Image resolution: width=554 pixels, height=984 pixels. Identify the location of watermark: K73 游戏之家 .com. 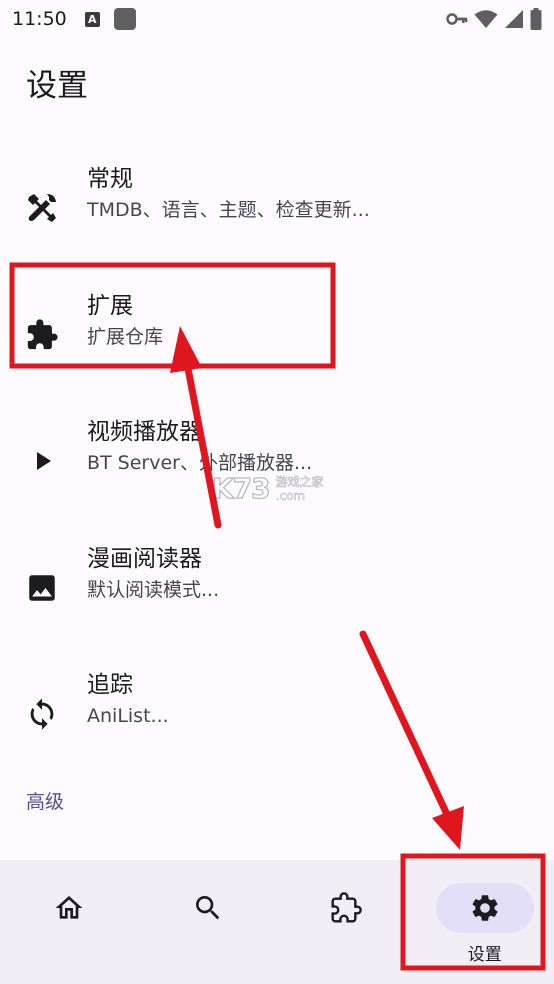
(267, 488).